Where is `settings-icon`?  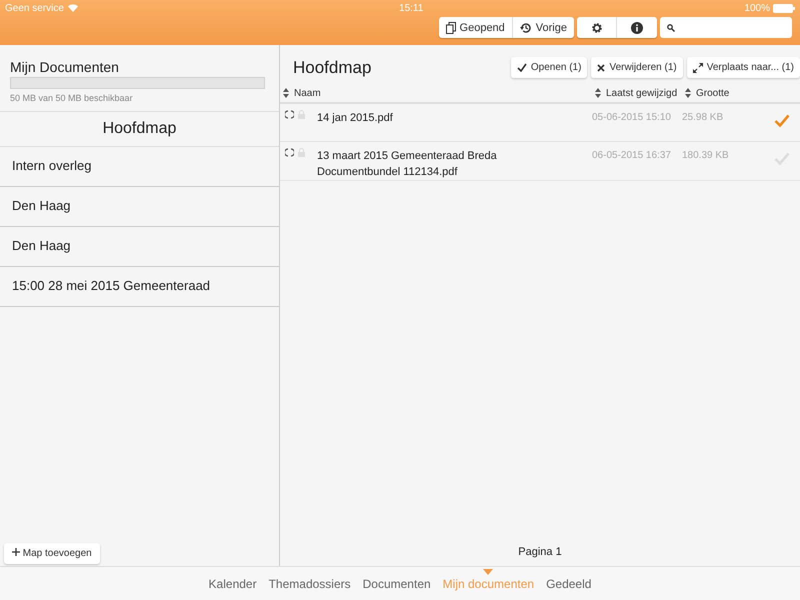 settings-icon is located at coordinates (596, 28).